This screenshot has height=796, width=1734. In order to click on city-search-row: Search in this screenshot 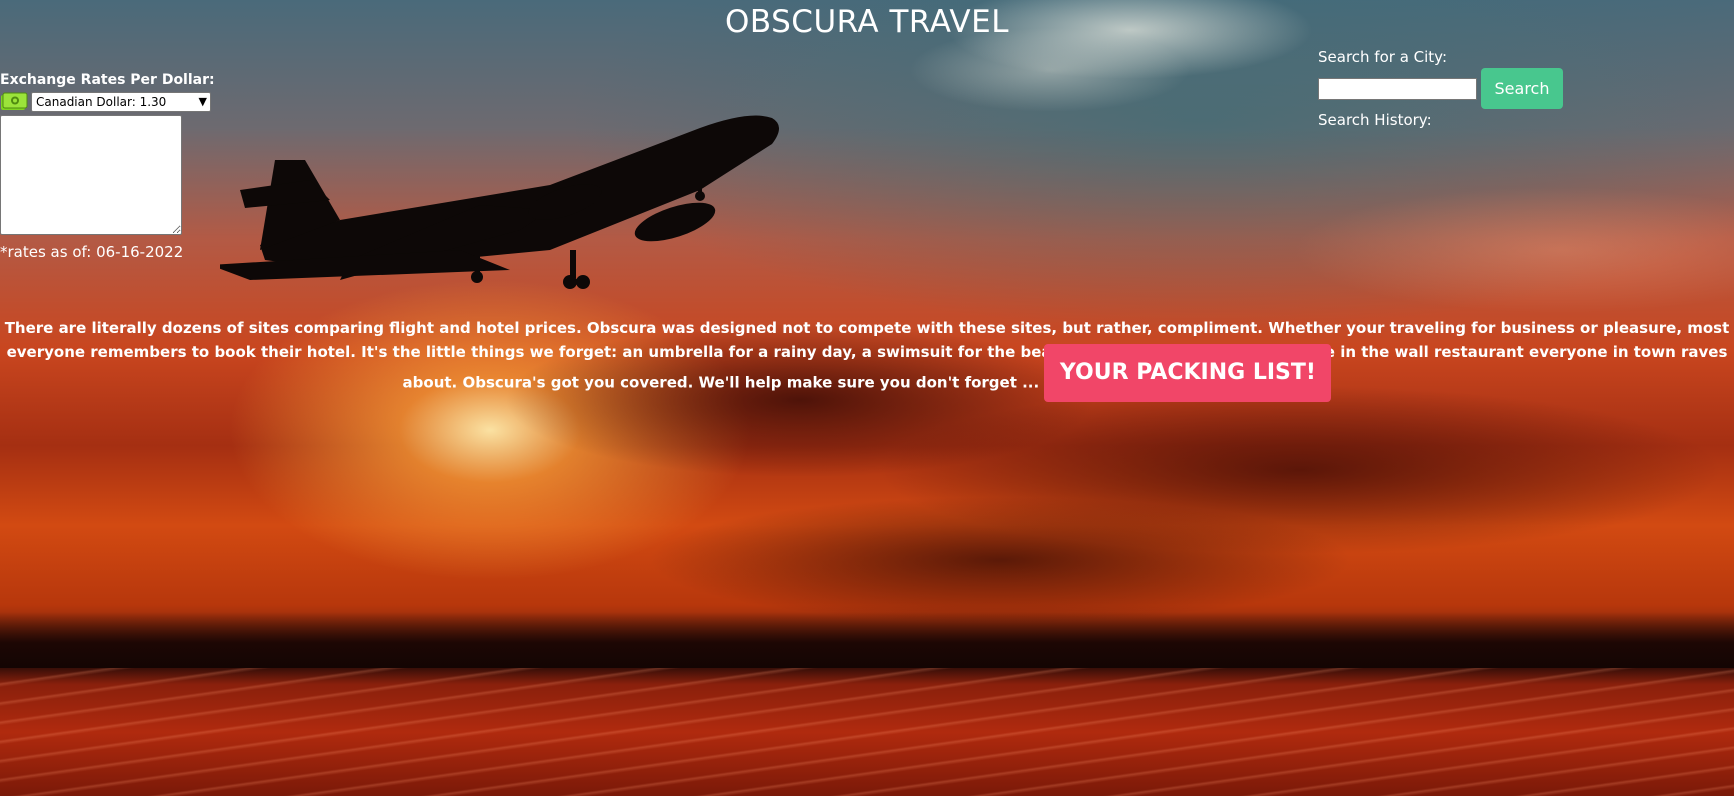, I will do `click(1440, 88)`.